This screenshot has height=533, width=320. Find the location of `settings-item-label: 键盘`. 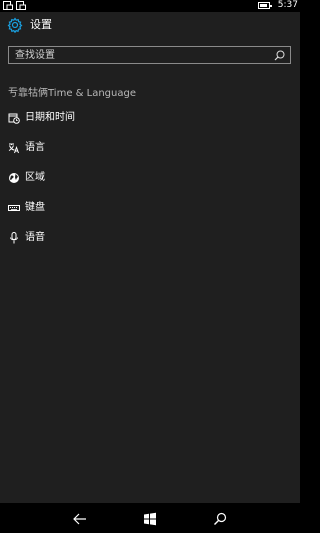

settings-item-label: 键盘 is located at coordinates (35, 207).